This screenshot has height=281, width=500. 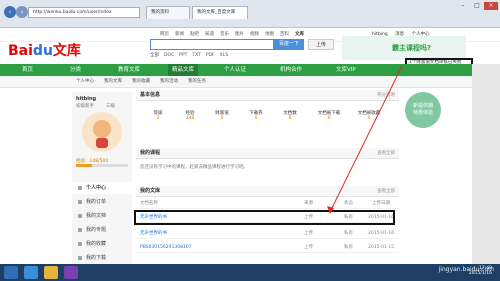 What do you see at coordinates (365, 139) in the screenshot?
I see `annotation-arrow` at bounding box center [365, 139].